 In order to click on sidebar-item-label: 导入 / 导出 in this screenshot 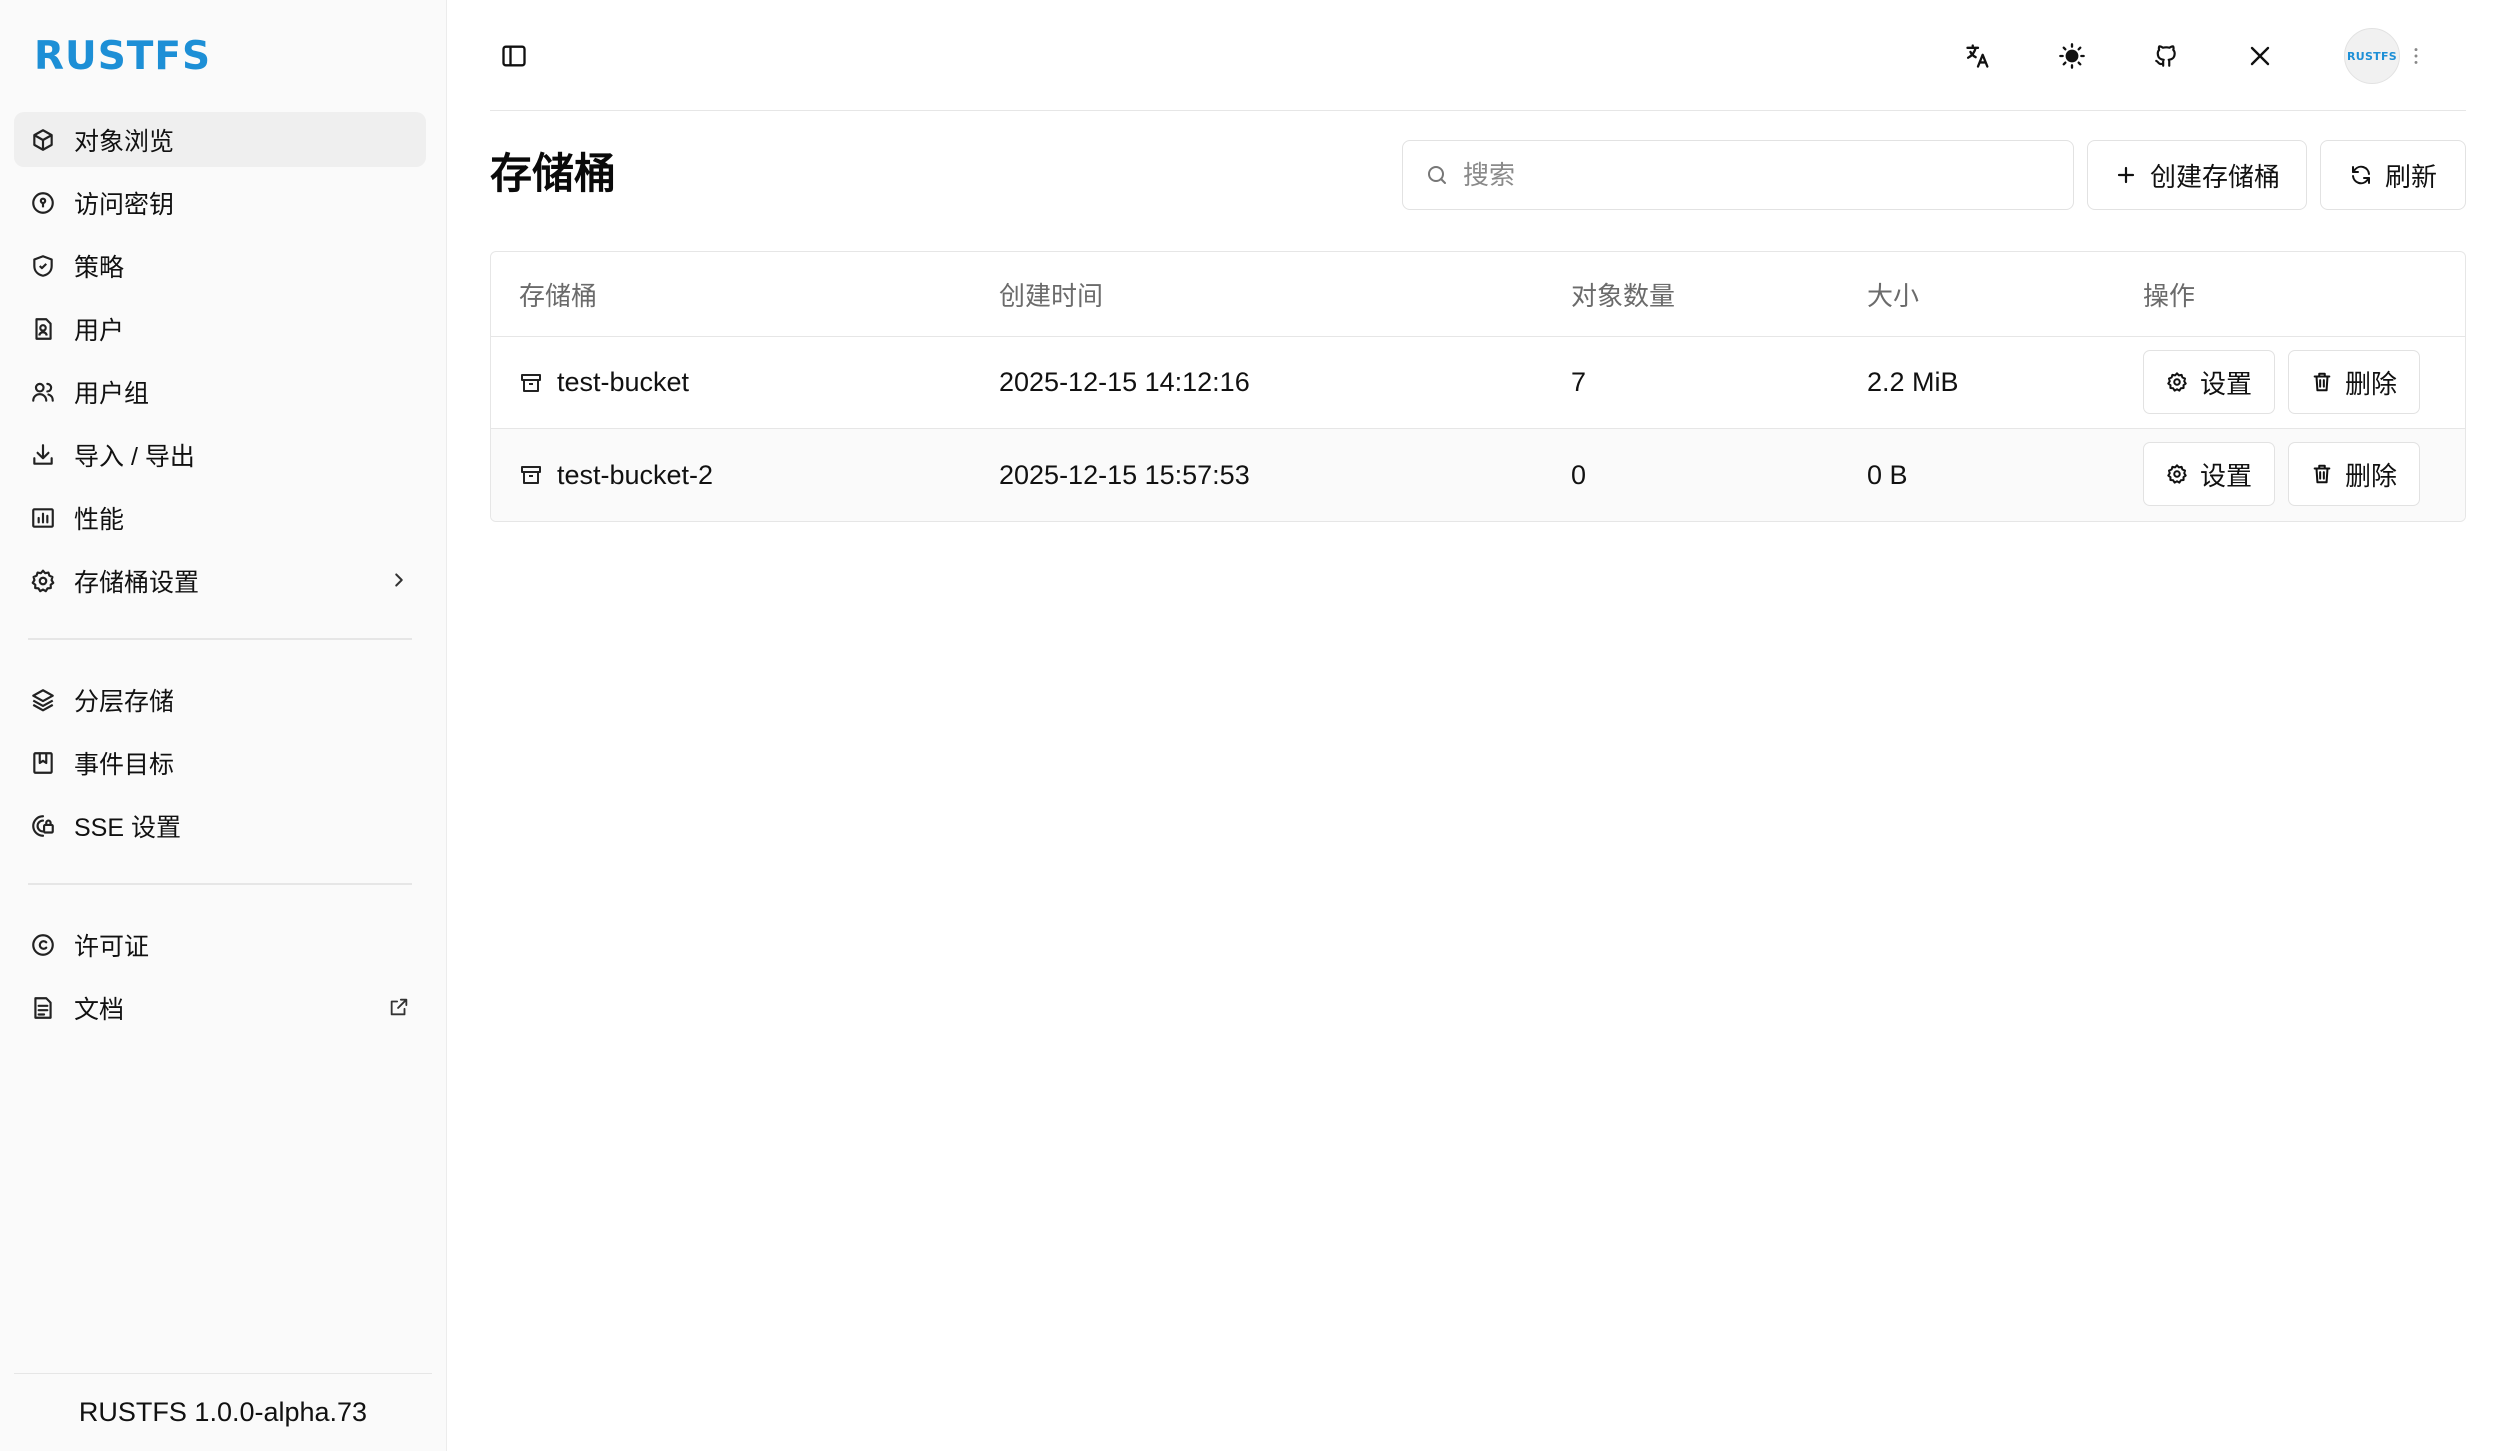, I will do `click(134, 456)`.